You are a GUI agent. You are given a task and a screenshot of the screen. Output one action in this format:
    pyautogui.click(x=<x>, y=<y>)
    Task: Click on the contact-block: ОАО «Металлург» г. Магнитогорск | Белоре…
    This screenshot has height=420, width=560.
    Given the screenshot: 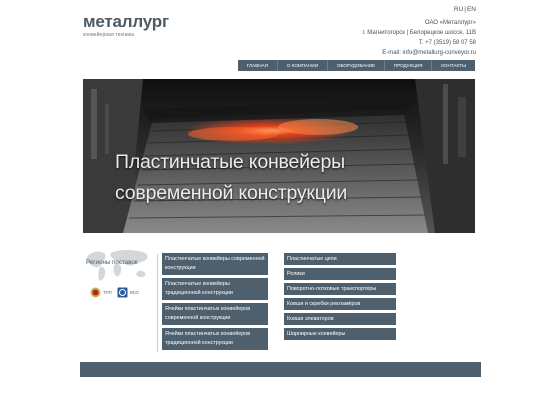 What is the action you would take?
    pyautogui.click(x=420, y=38)
    